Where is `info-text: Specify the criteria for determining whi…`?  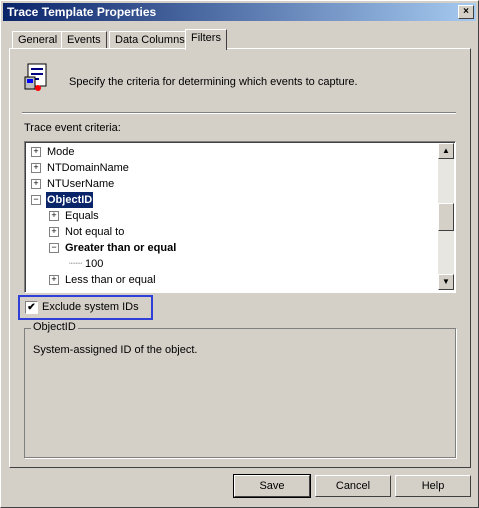
info-text: Specify the criteria for determining whi… is located at coordinates (213, 82).